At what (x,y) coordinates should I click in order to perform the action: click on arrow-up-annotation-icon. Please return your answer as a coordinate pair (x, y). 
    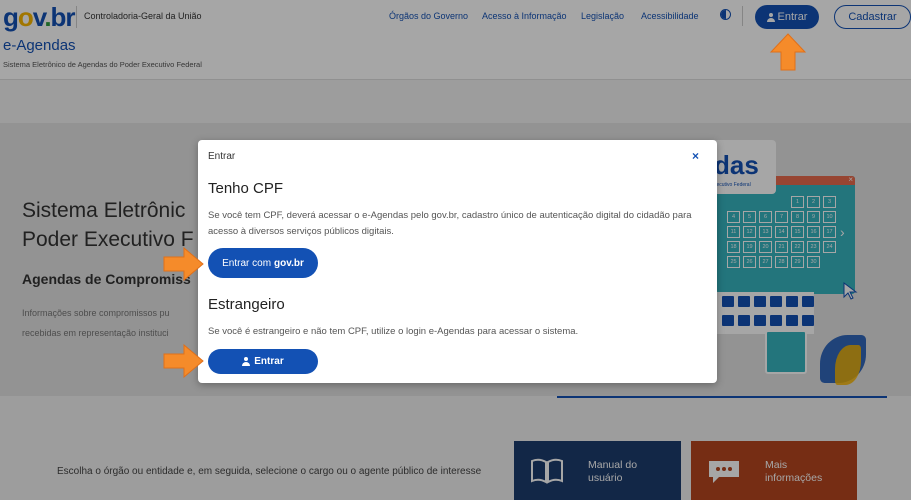
    Looking at the image, I should click on (788, 52).